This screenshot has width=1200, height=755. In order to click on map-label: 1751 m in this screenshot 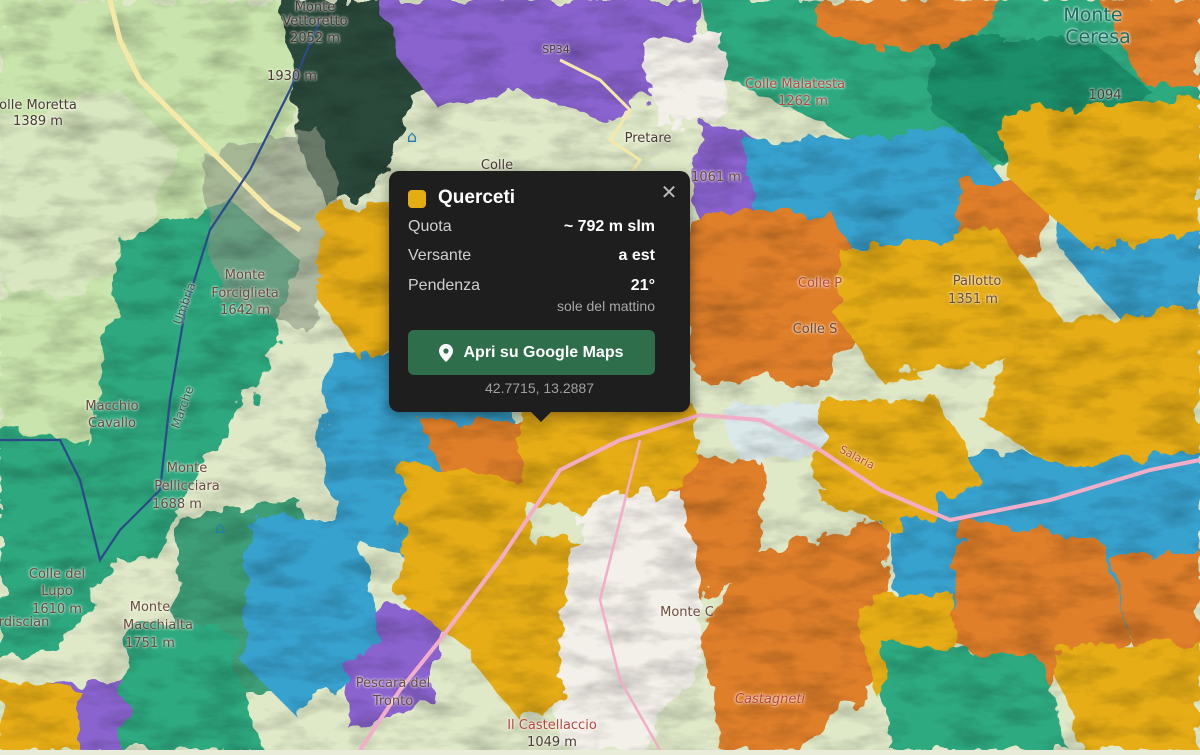, I will do `click(150, 643)`.